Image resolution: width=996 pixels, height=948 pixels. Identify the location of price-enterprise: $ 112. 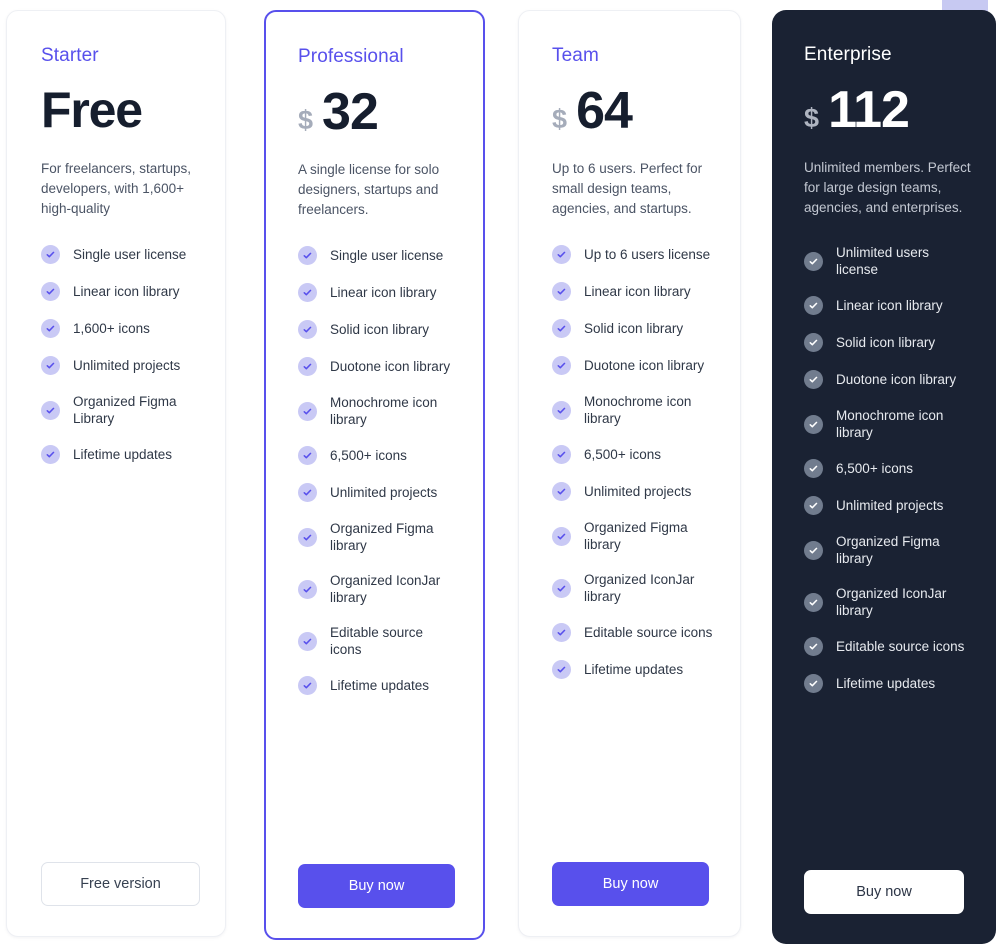
(888, 110).